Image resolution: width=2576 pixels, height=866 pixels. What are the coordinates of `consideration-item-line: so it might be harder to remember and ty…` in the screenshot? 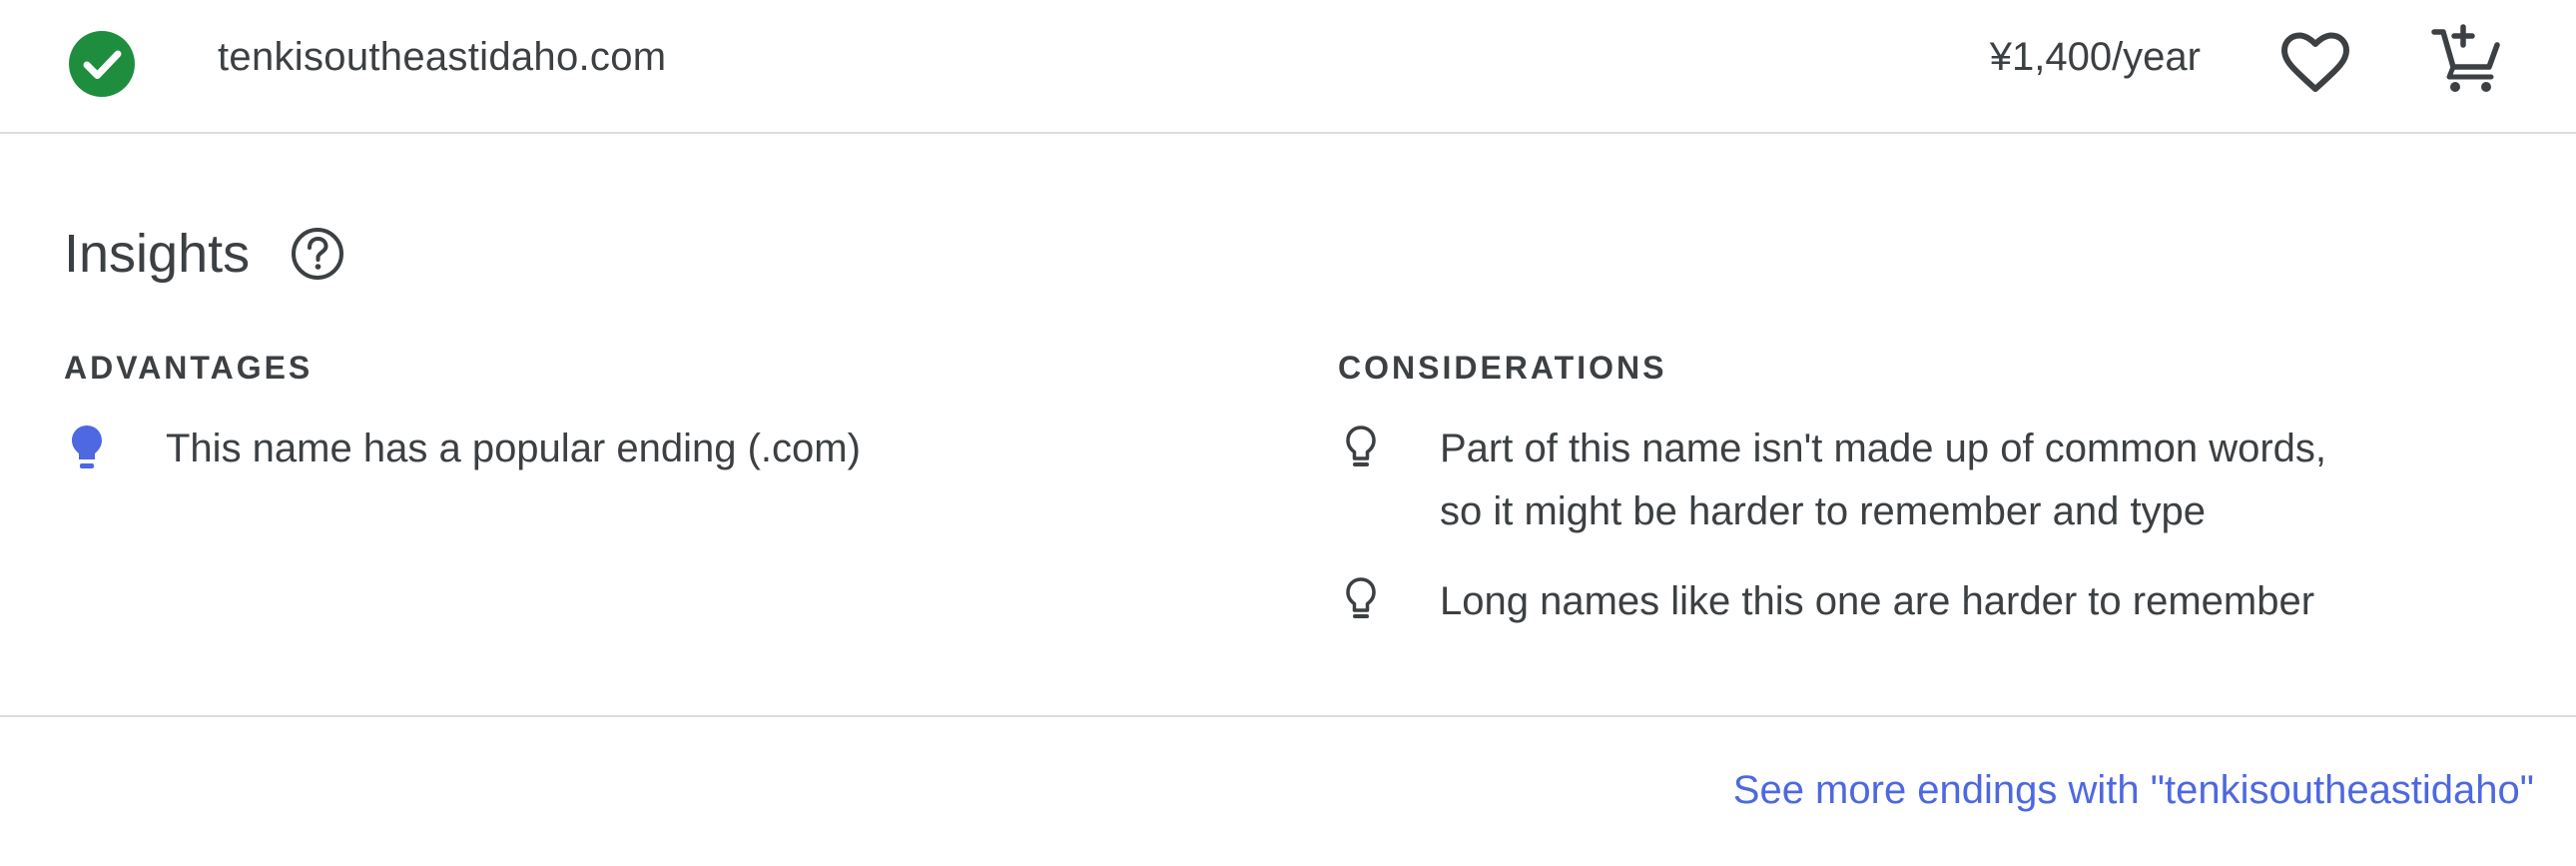 It's located at (1824, 511).